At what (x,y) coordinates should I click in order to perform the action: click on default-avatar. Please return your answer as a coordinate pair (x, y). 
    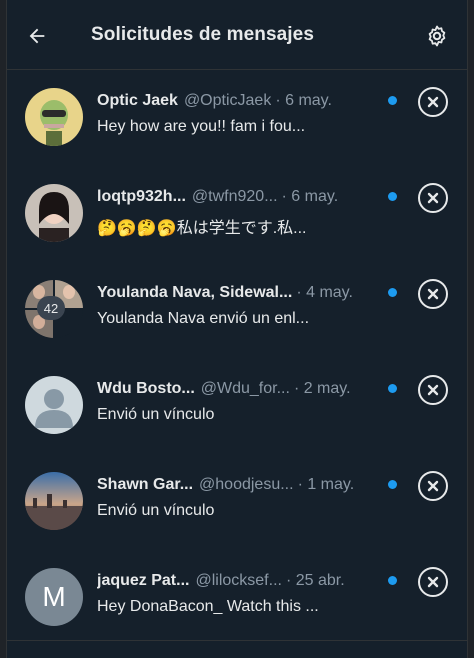
    Looking at the image, I should click on (54, 405).